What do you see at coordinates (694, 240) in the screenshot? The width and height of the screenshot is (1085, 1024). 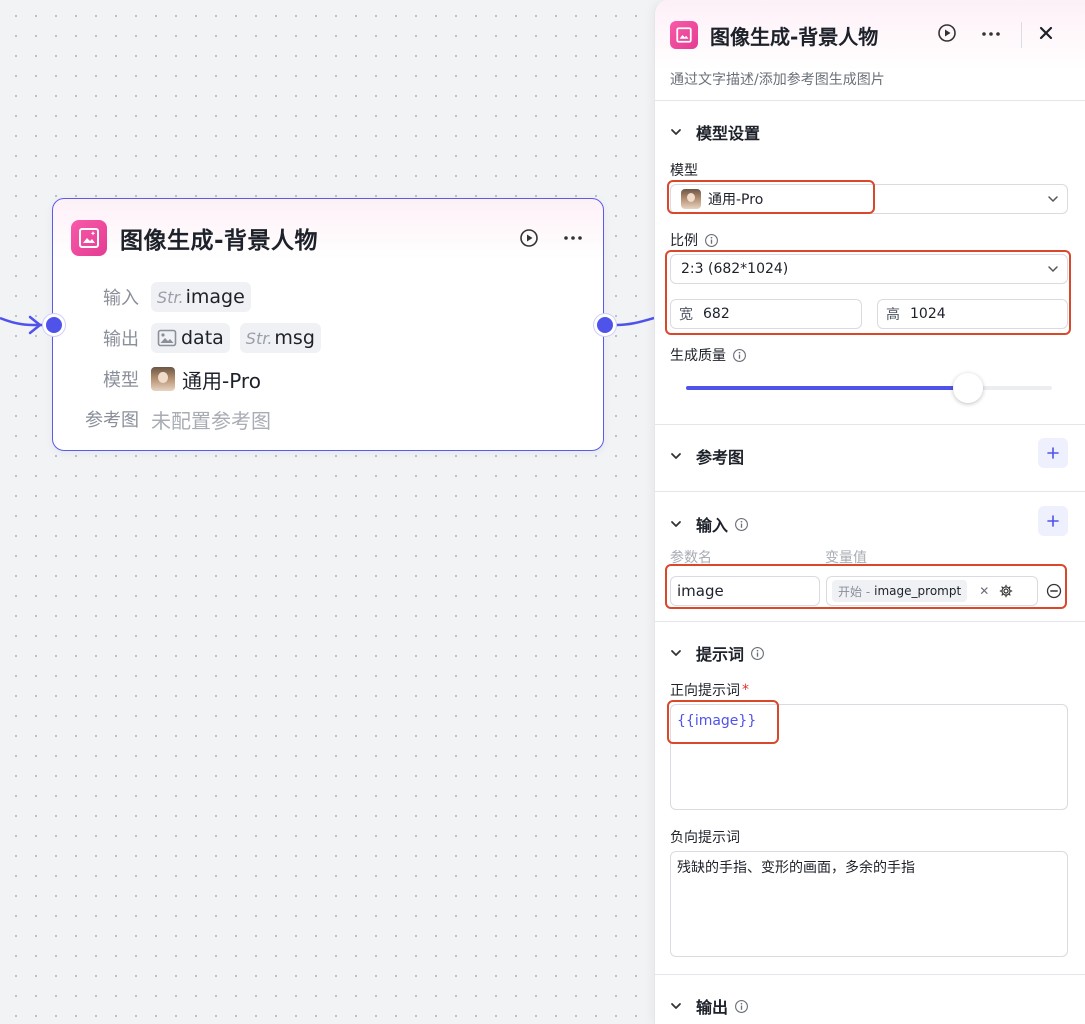 I see `ratio-label: 比例` at bounding box center [694, 240].